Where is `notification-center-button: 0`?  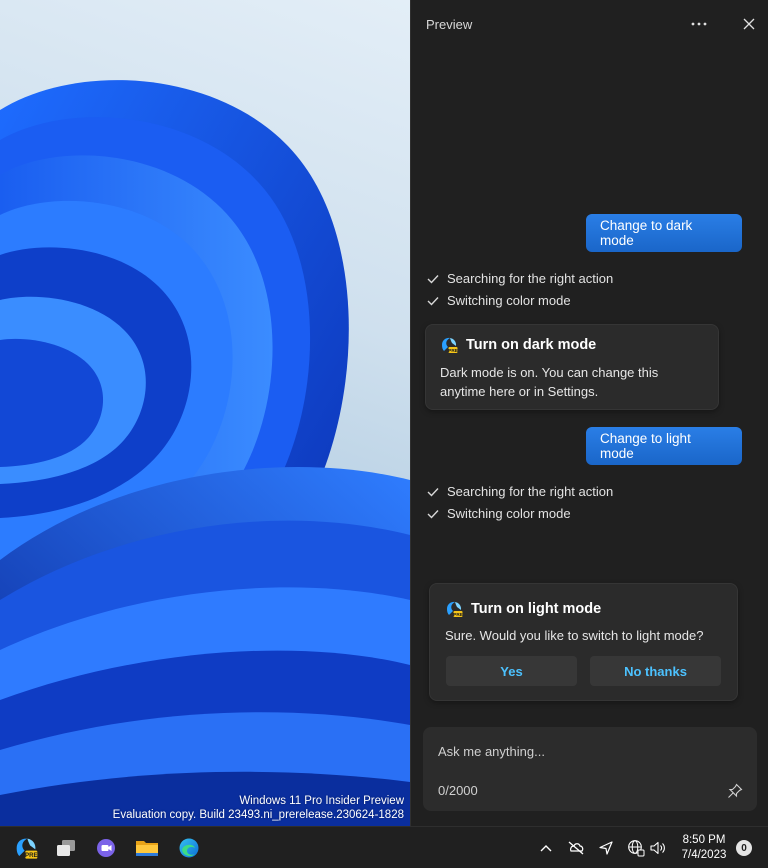 notification-center-button: 0 is located at coordinates (744, 848).